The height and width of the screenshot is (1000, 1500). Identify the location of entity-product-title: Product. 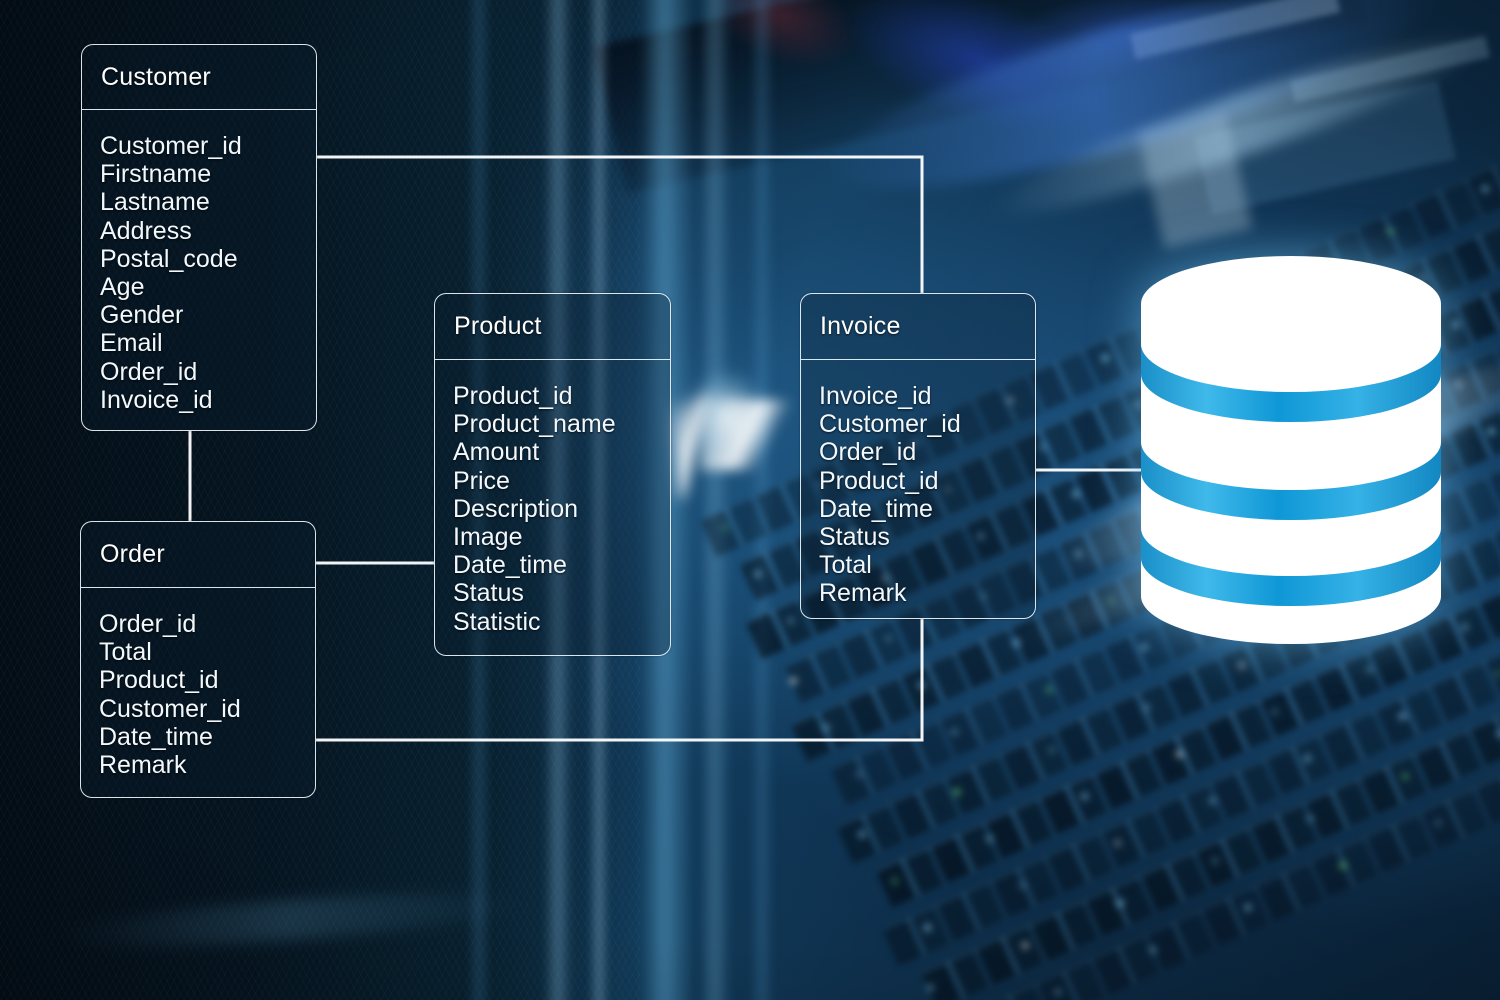
(498, 326).